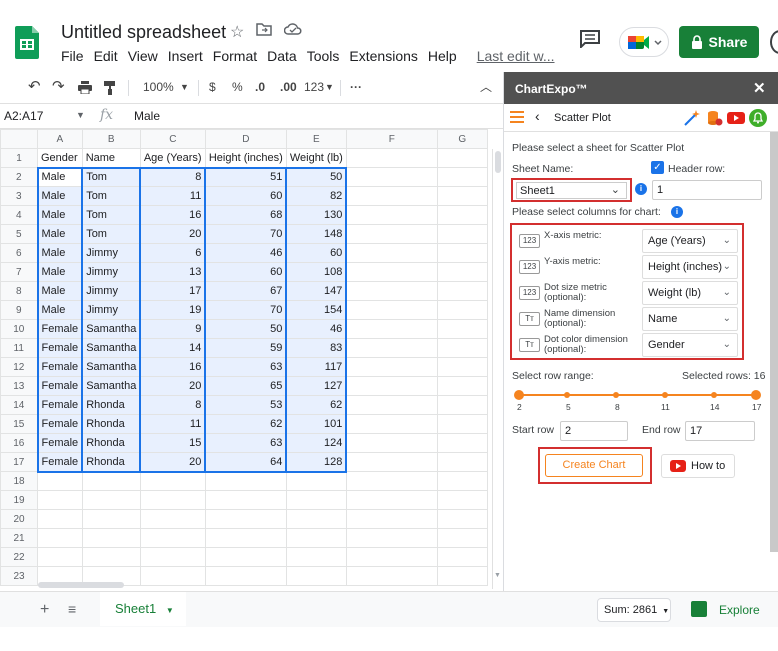  I want to click on menu-extensions: Extensions, so click(383, 56).